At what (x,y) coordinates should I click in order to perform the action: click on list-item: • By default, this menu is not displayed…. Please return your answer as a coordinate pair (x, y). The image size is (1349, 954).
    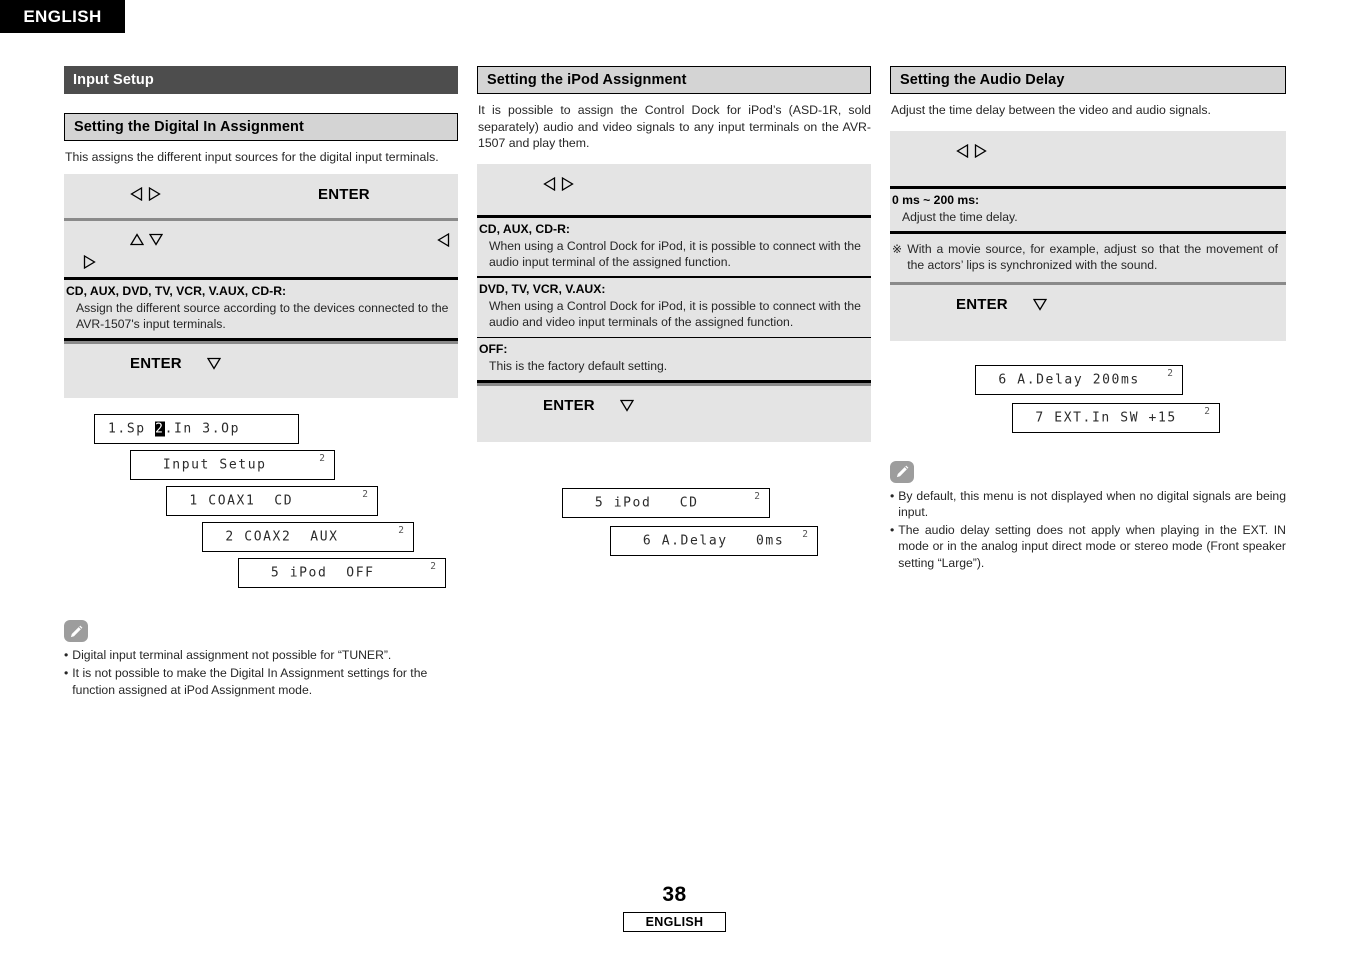
    Looking at the image, I should click on (1088, 504).